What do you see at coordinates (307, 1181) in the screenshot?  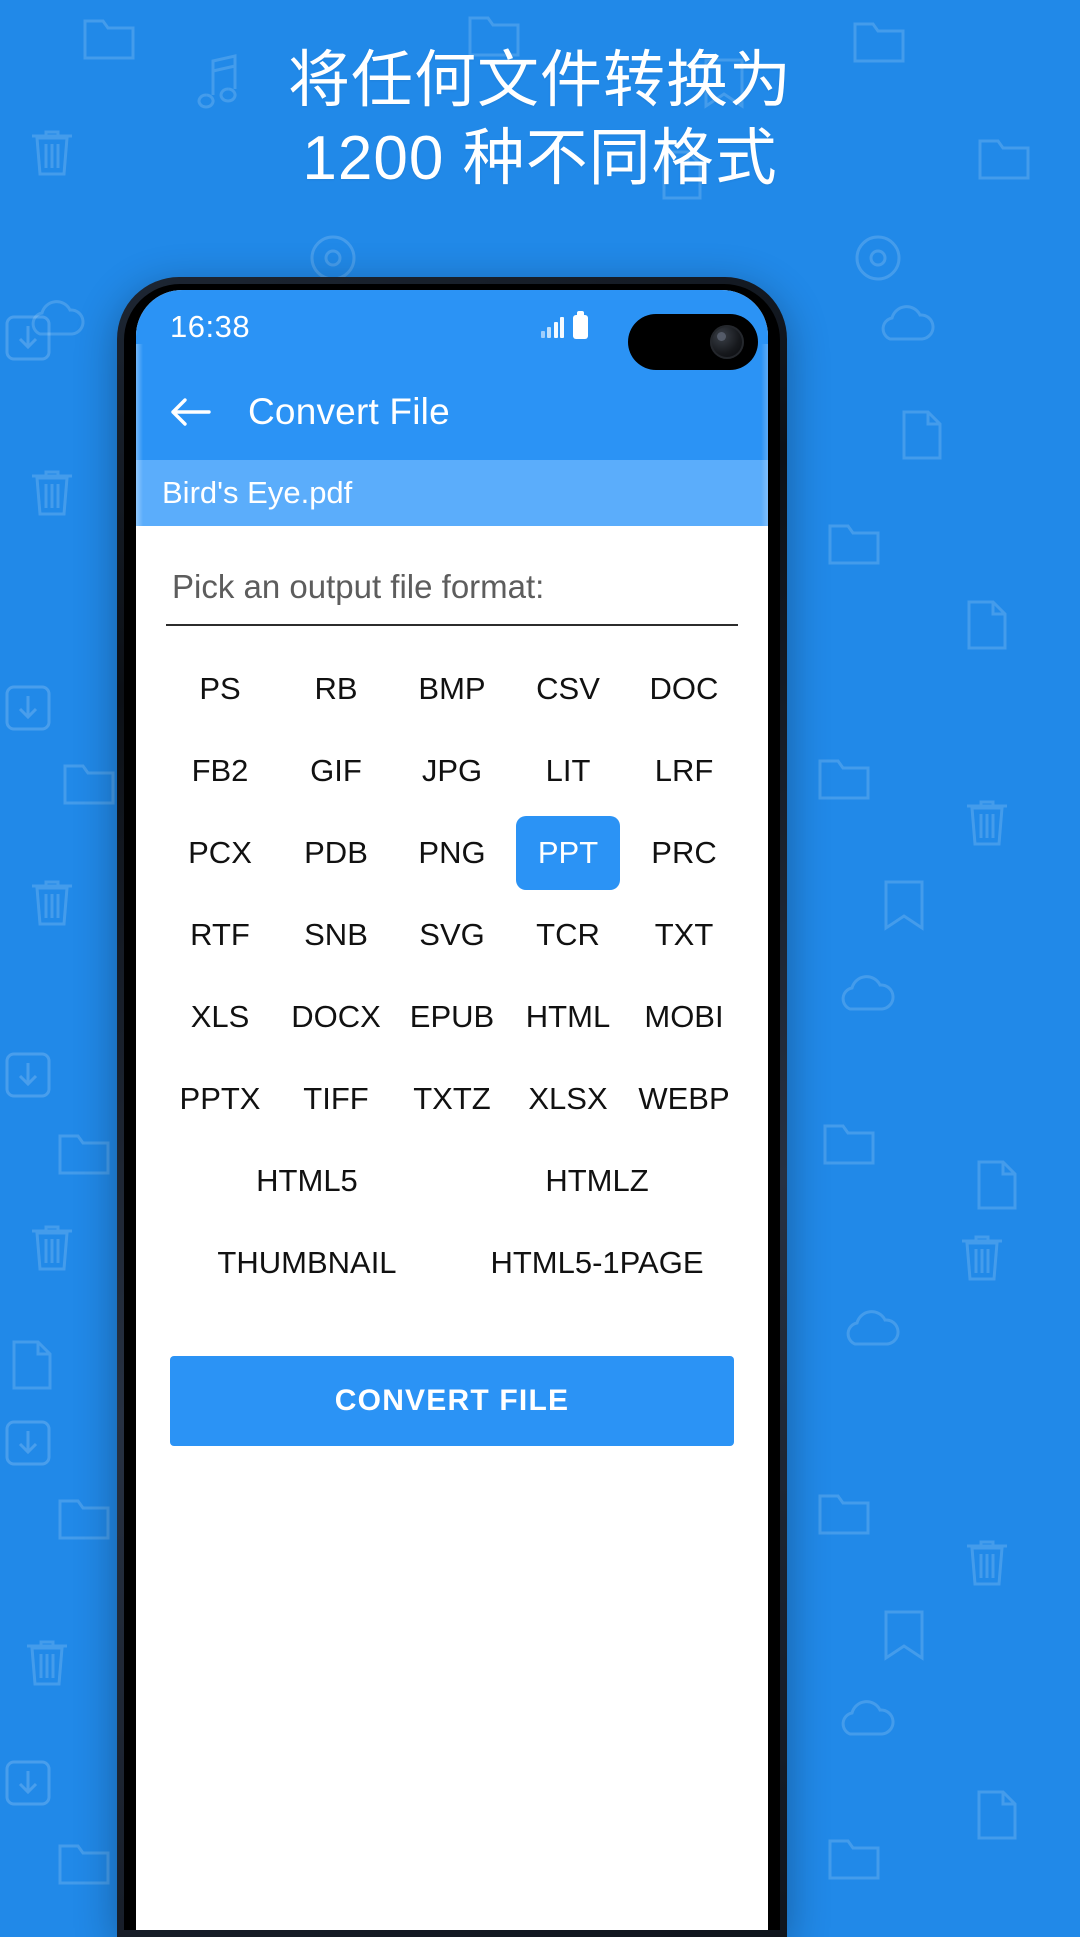 I see `format-option-html5: HTML5` at bounding box center [307, 1181].